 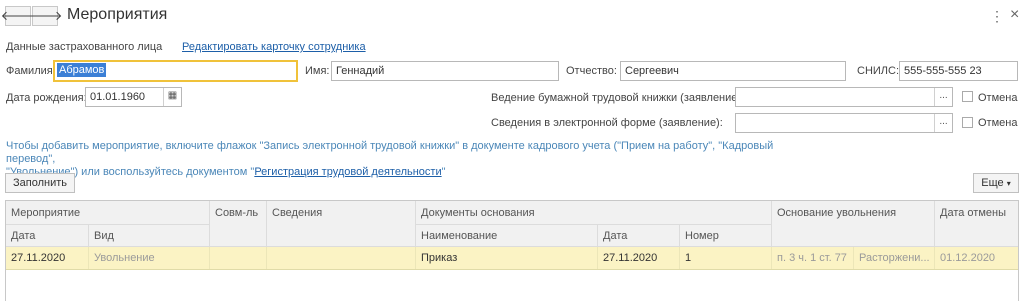 I want to click on col-cancel-date: Дата отмены, so click(x=976, y=224).